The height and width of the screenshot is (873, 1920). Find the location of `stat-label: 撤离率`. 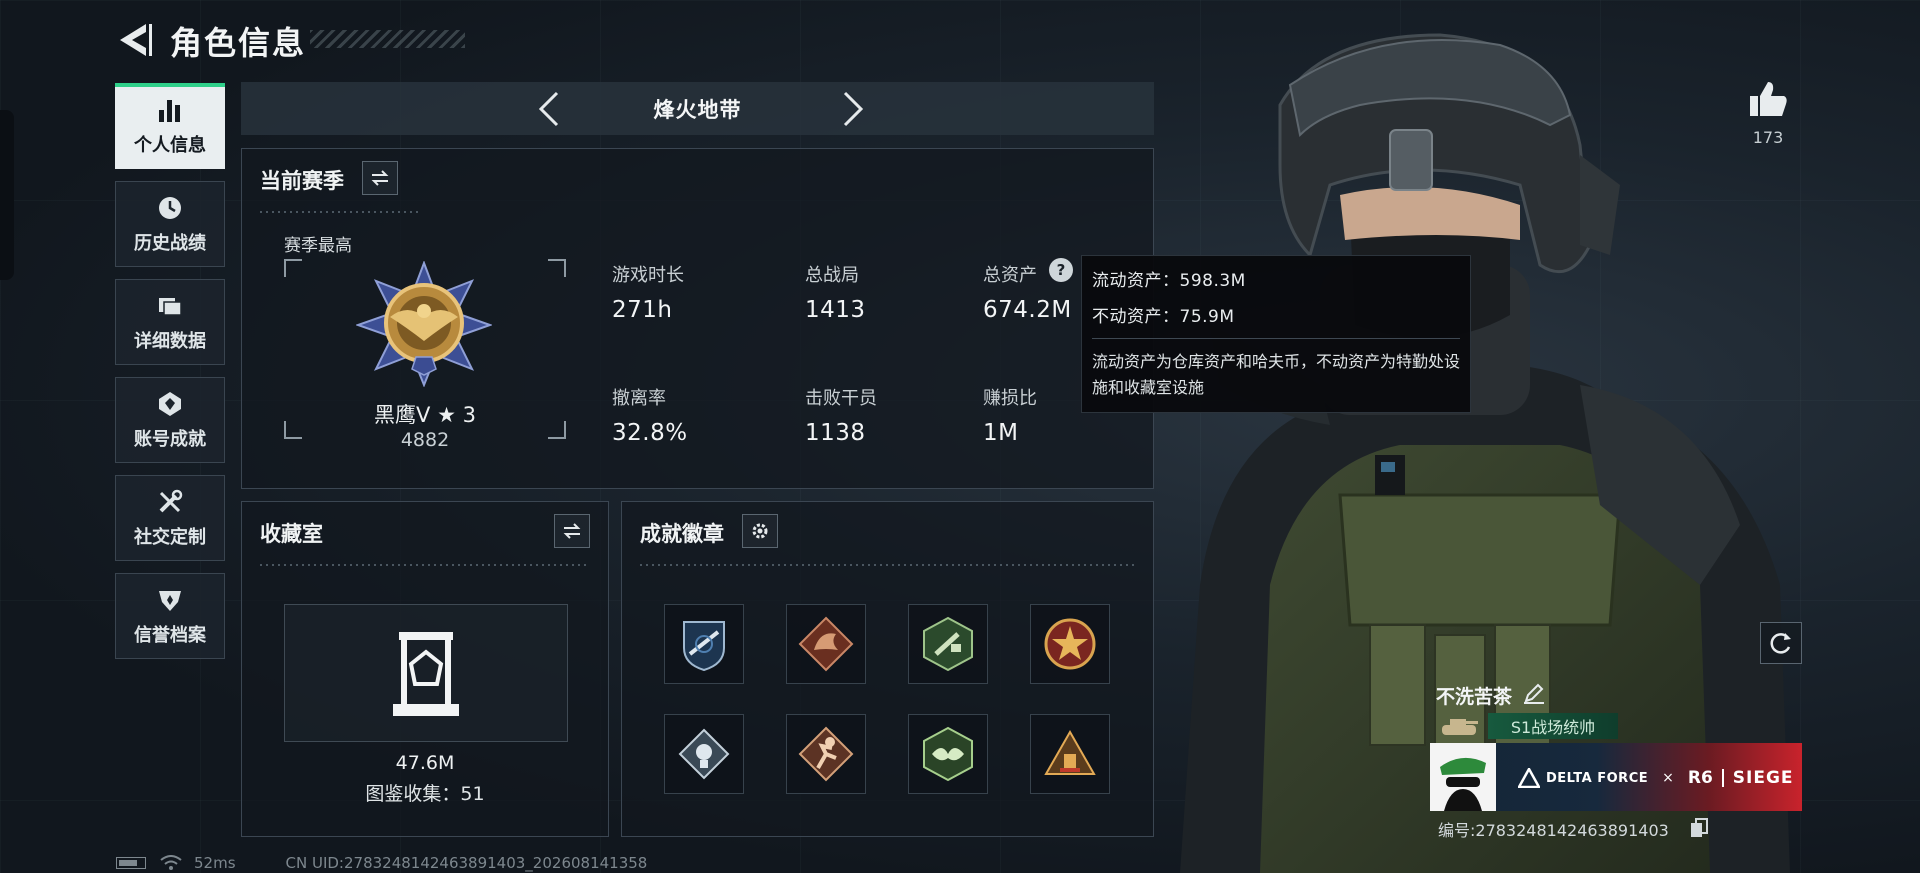

stat-label: 撤离率 is located at coordinates (639, 398).